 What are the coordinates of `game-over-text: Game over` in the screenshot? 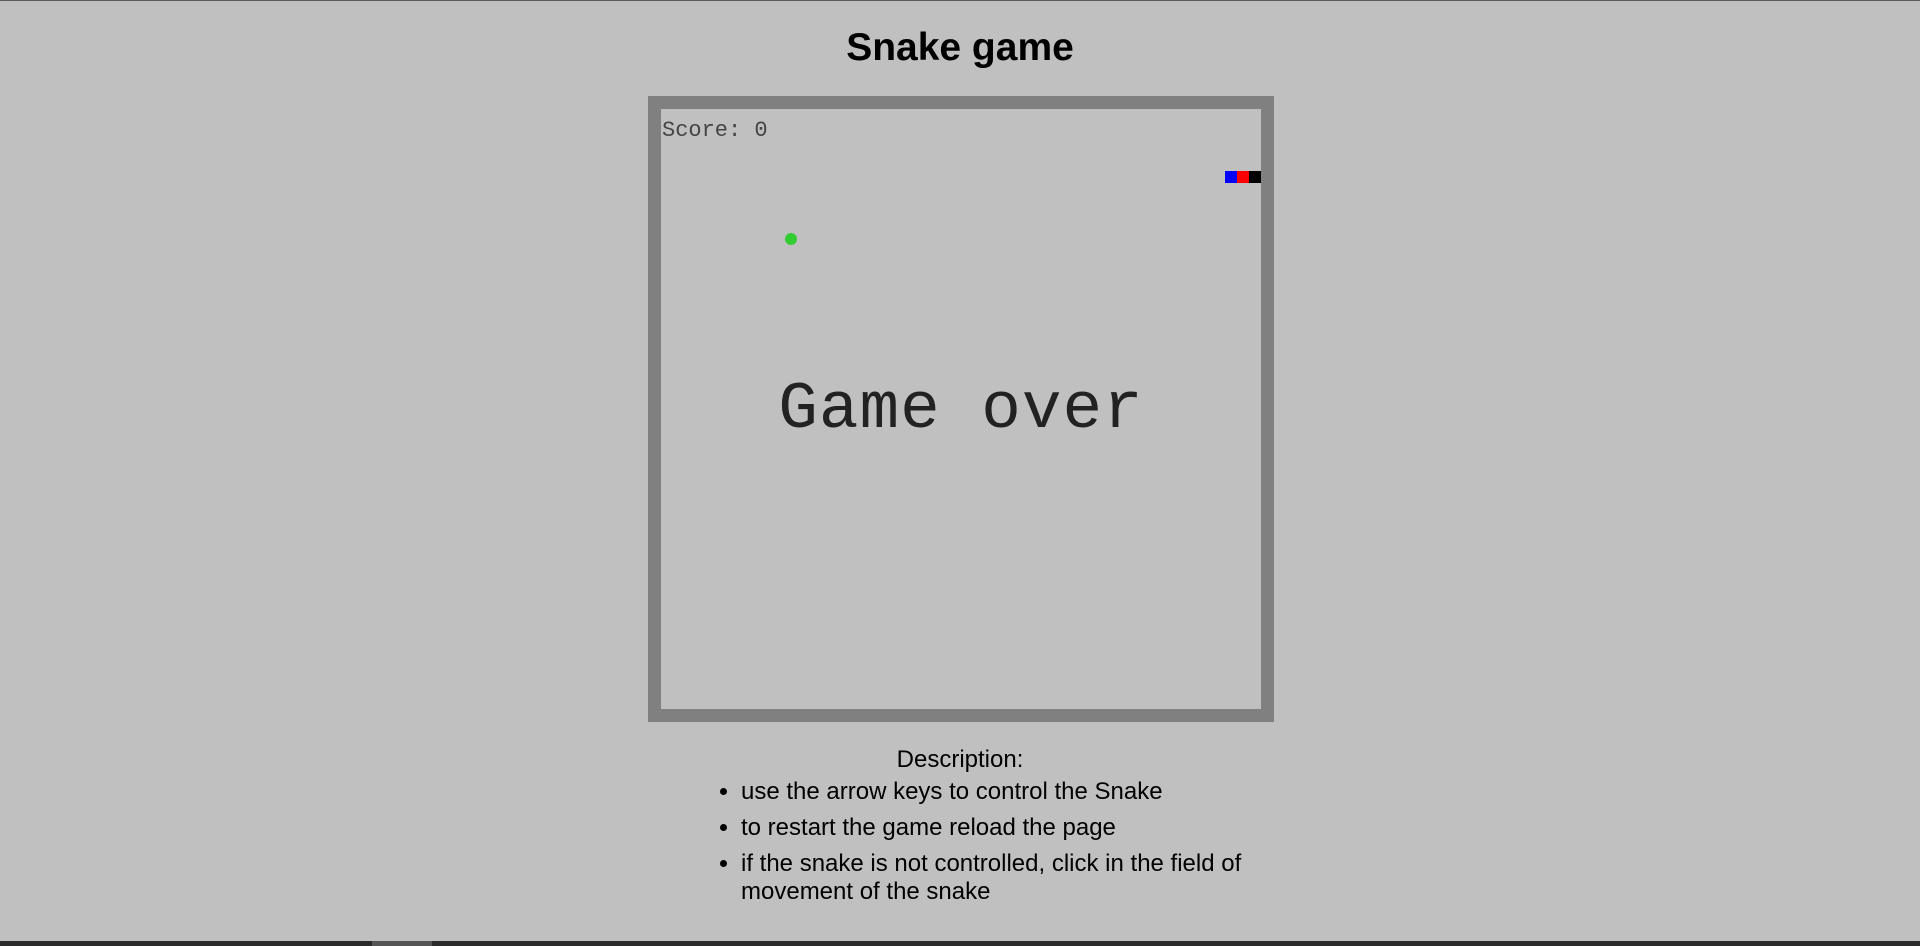 It's located at (961, 409).